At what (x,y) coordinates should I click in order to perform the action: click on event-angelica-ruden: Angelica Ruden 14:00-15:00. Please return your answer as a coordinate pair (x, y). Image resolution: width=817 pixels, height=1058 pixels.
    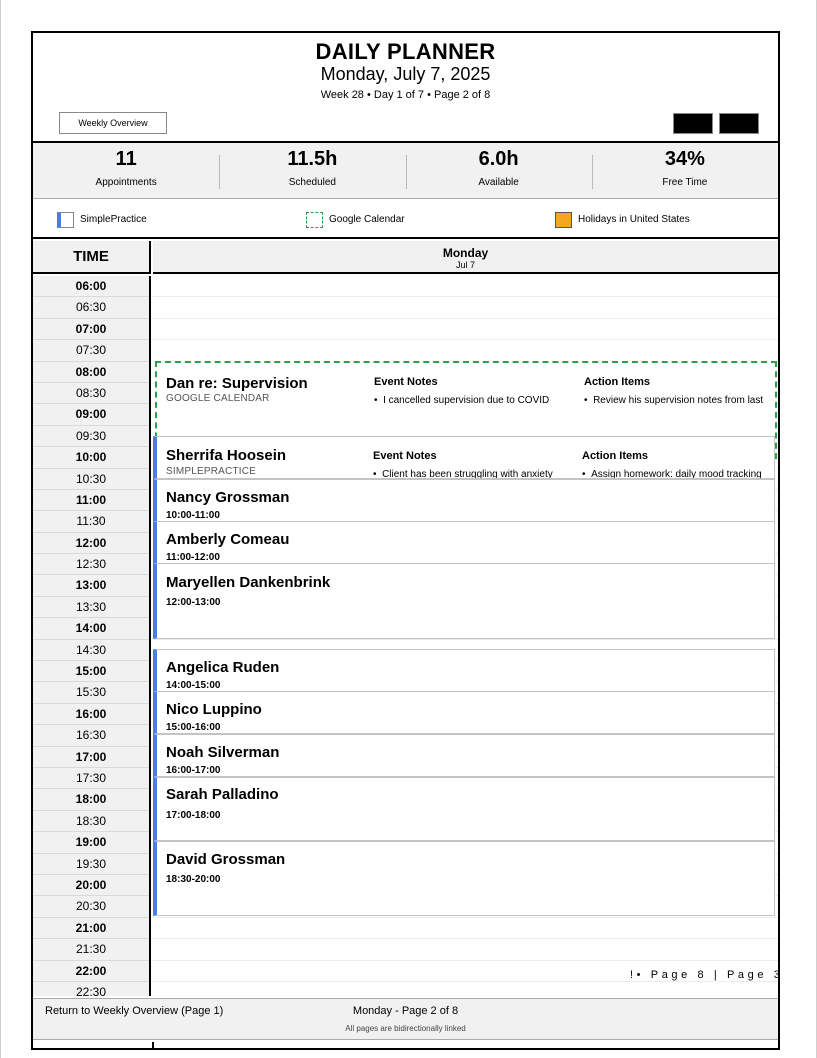
    Looking at the image, I should click on (464, 670).